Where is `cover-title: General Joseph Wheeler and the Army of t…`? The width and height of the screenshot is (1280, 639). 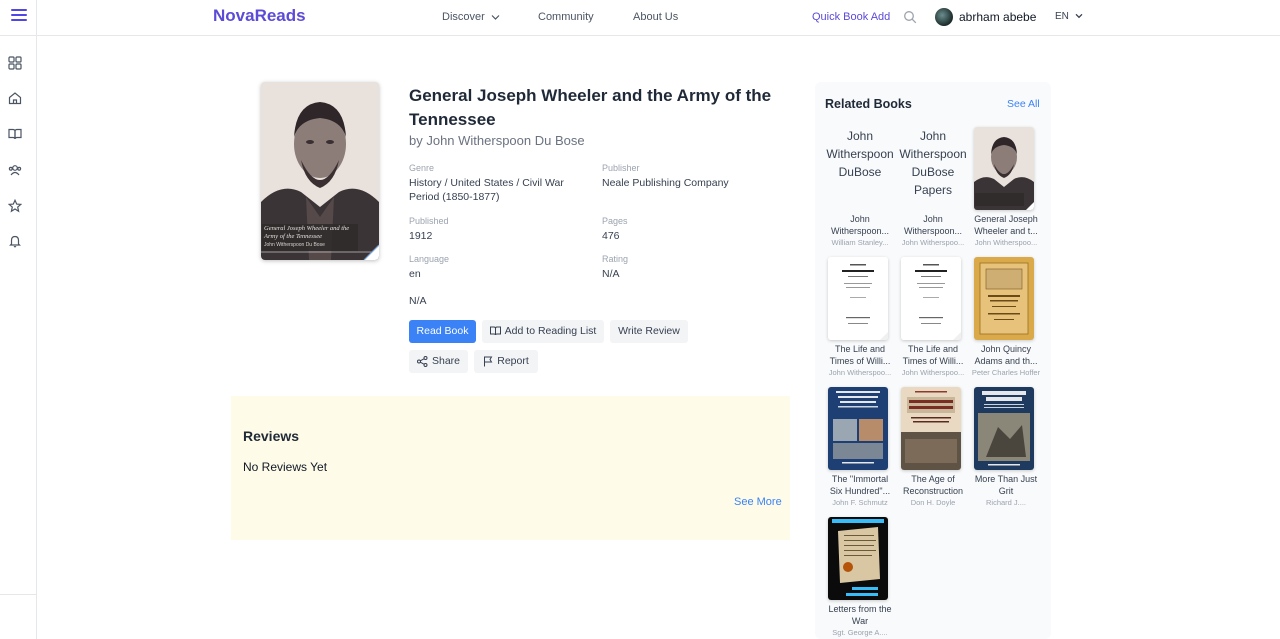
cover-title: General Joseph Wheeler and the Army of t… is located at coordinates (307, 232).